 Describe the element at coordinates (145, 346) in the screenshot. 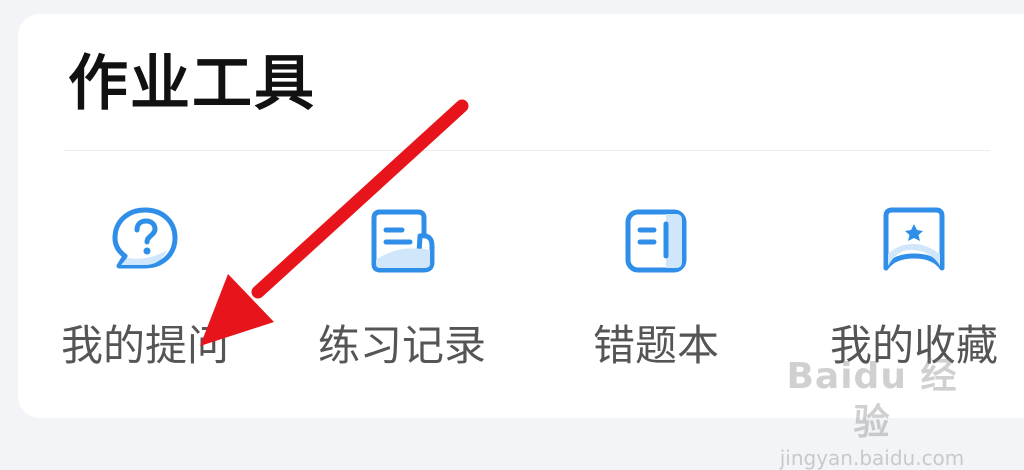

I see `tool-label-my-questions: 我的提问` at that location.